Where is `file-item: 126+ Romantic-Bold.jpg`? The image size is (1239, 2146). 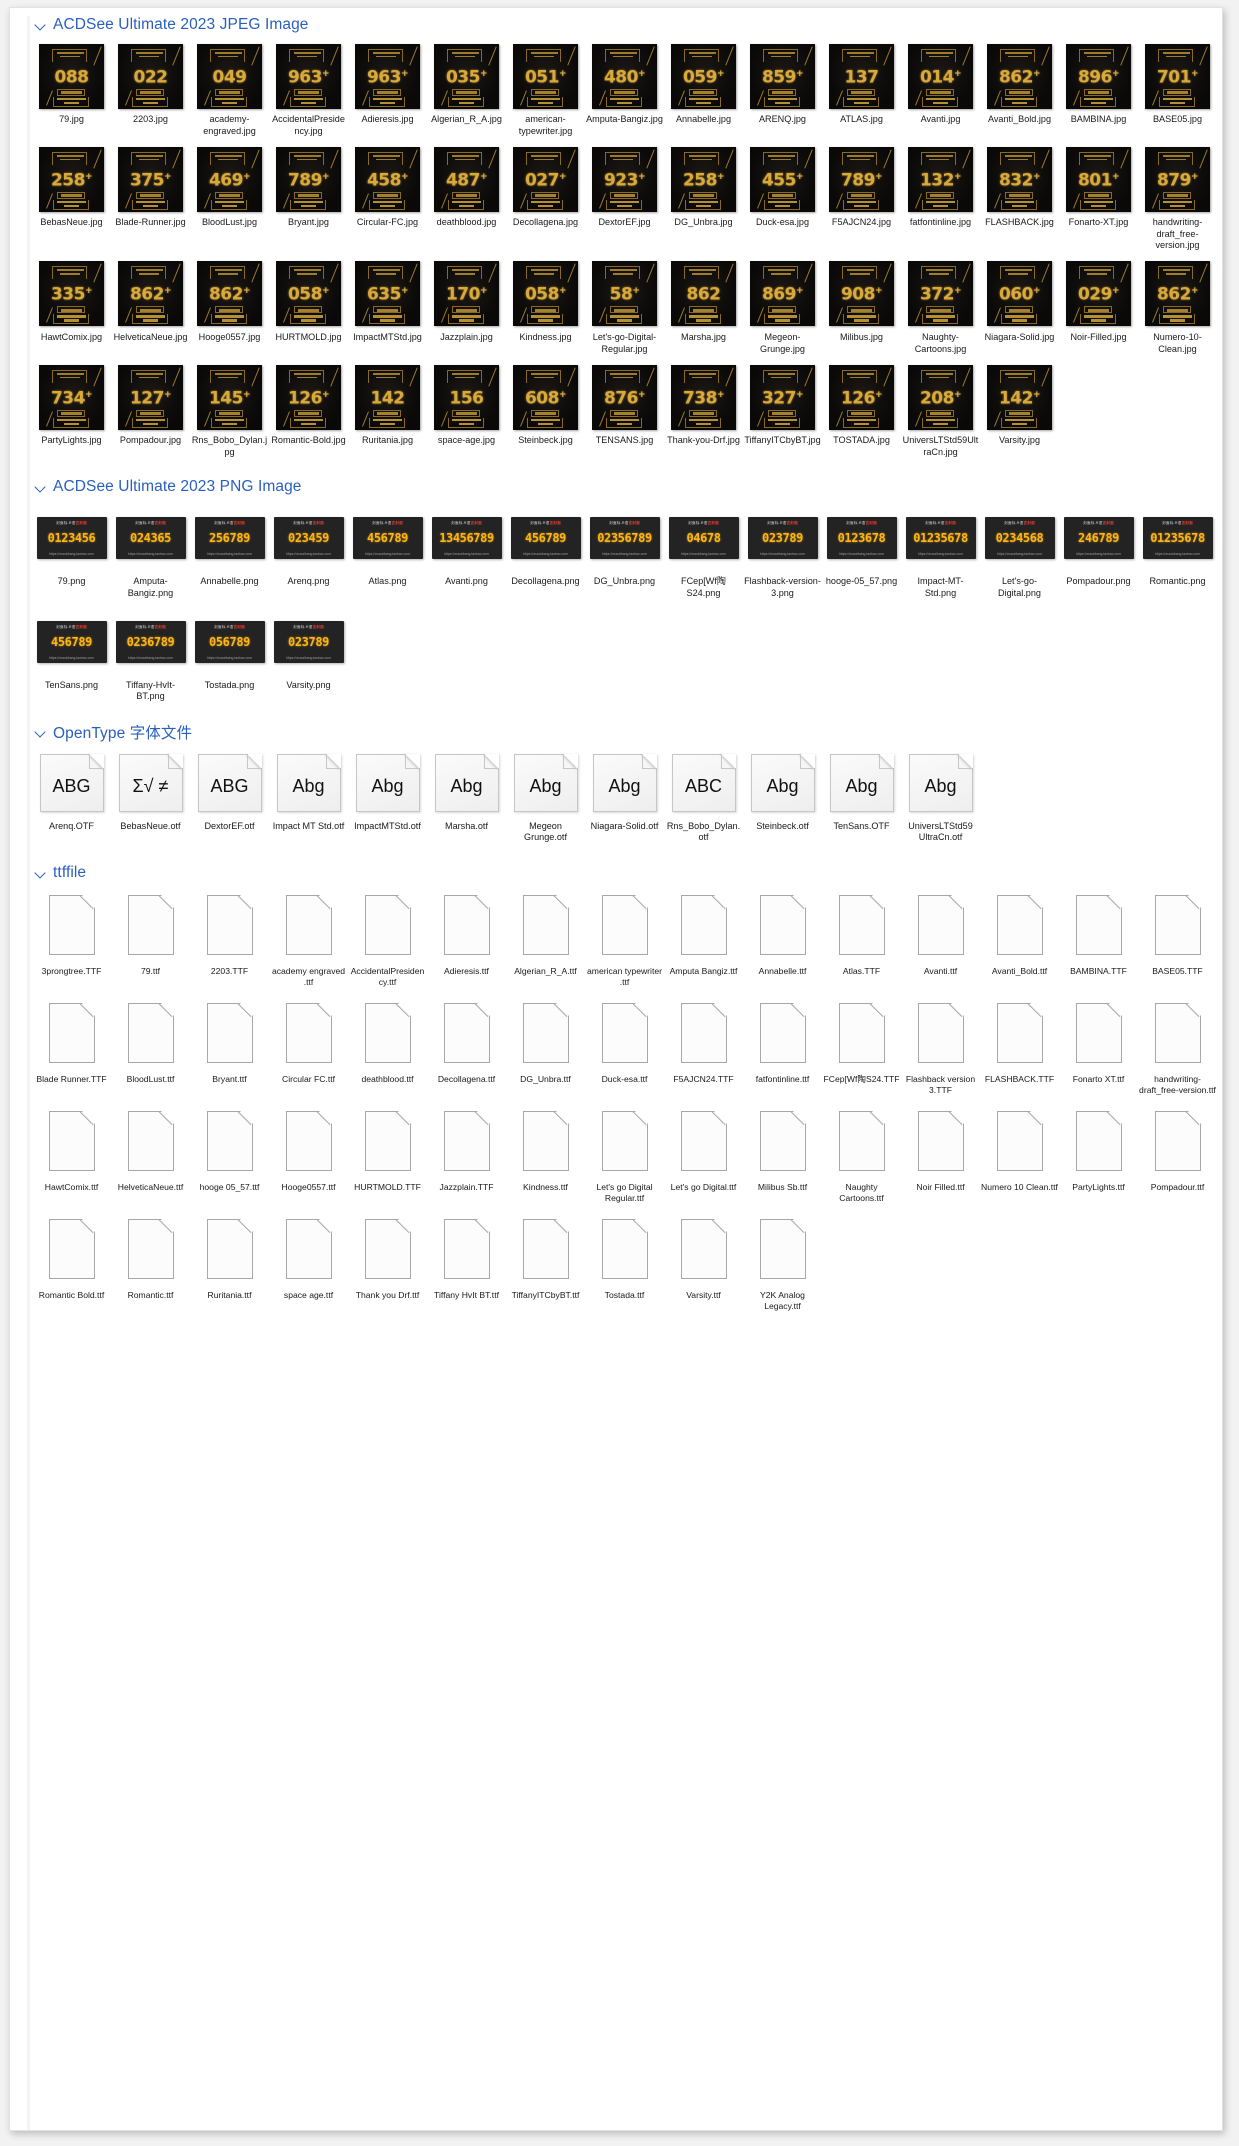
file-item: 126+ Romantic-Bold.jpg is located at coordinates (308, 404).